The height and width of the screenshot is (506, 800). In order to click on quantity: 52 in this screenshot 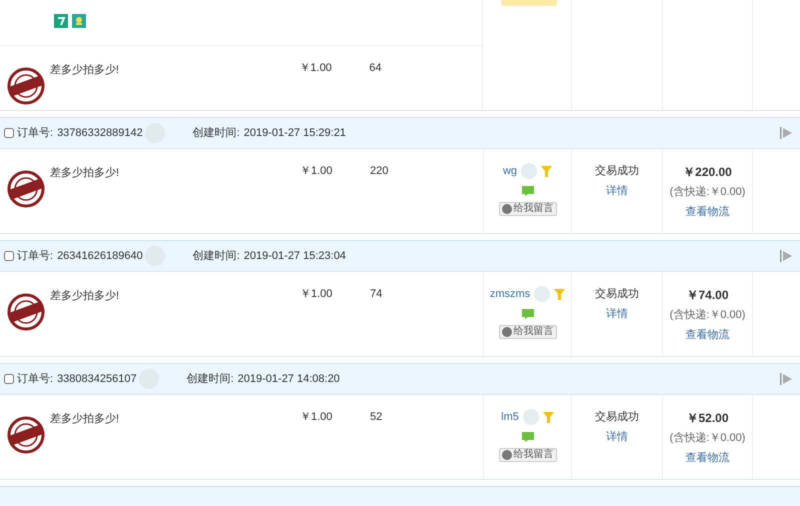, I will do `click(376, 417)`.